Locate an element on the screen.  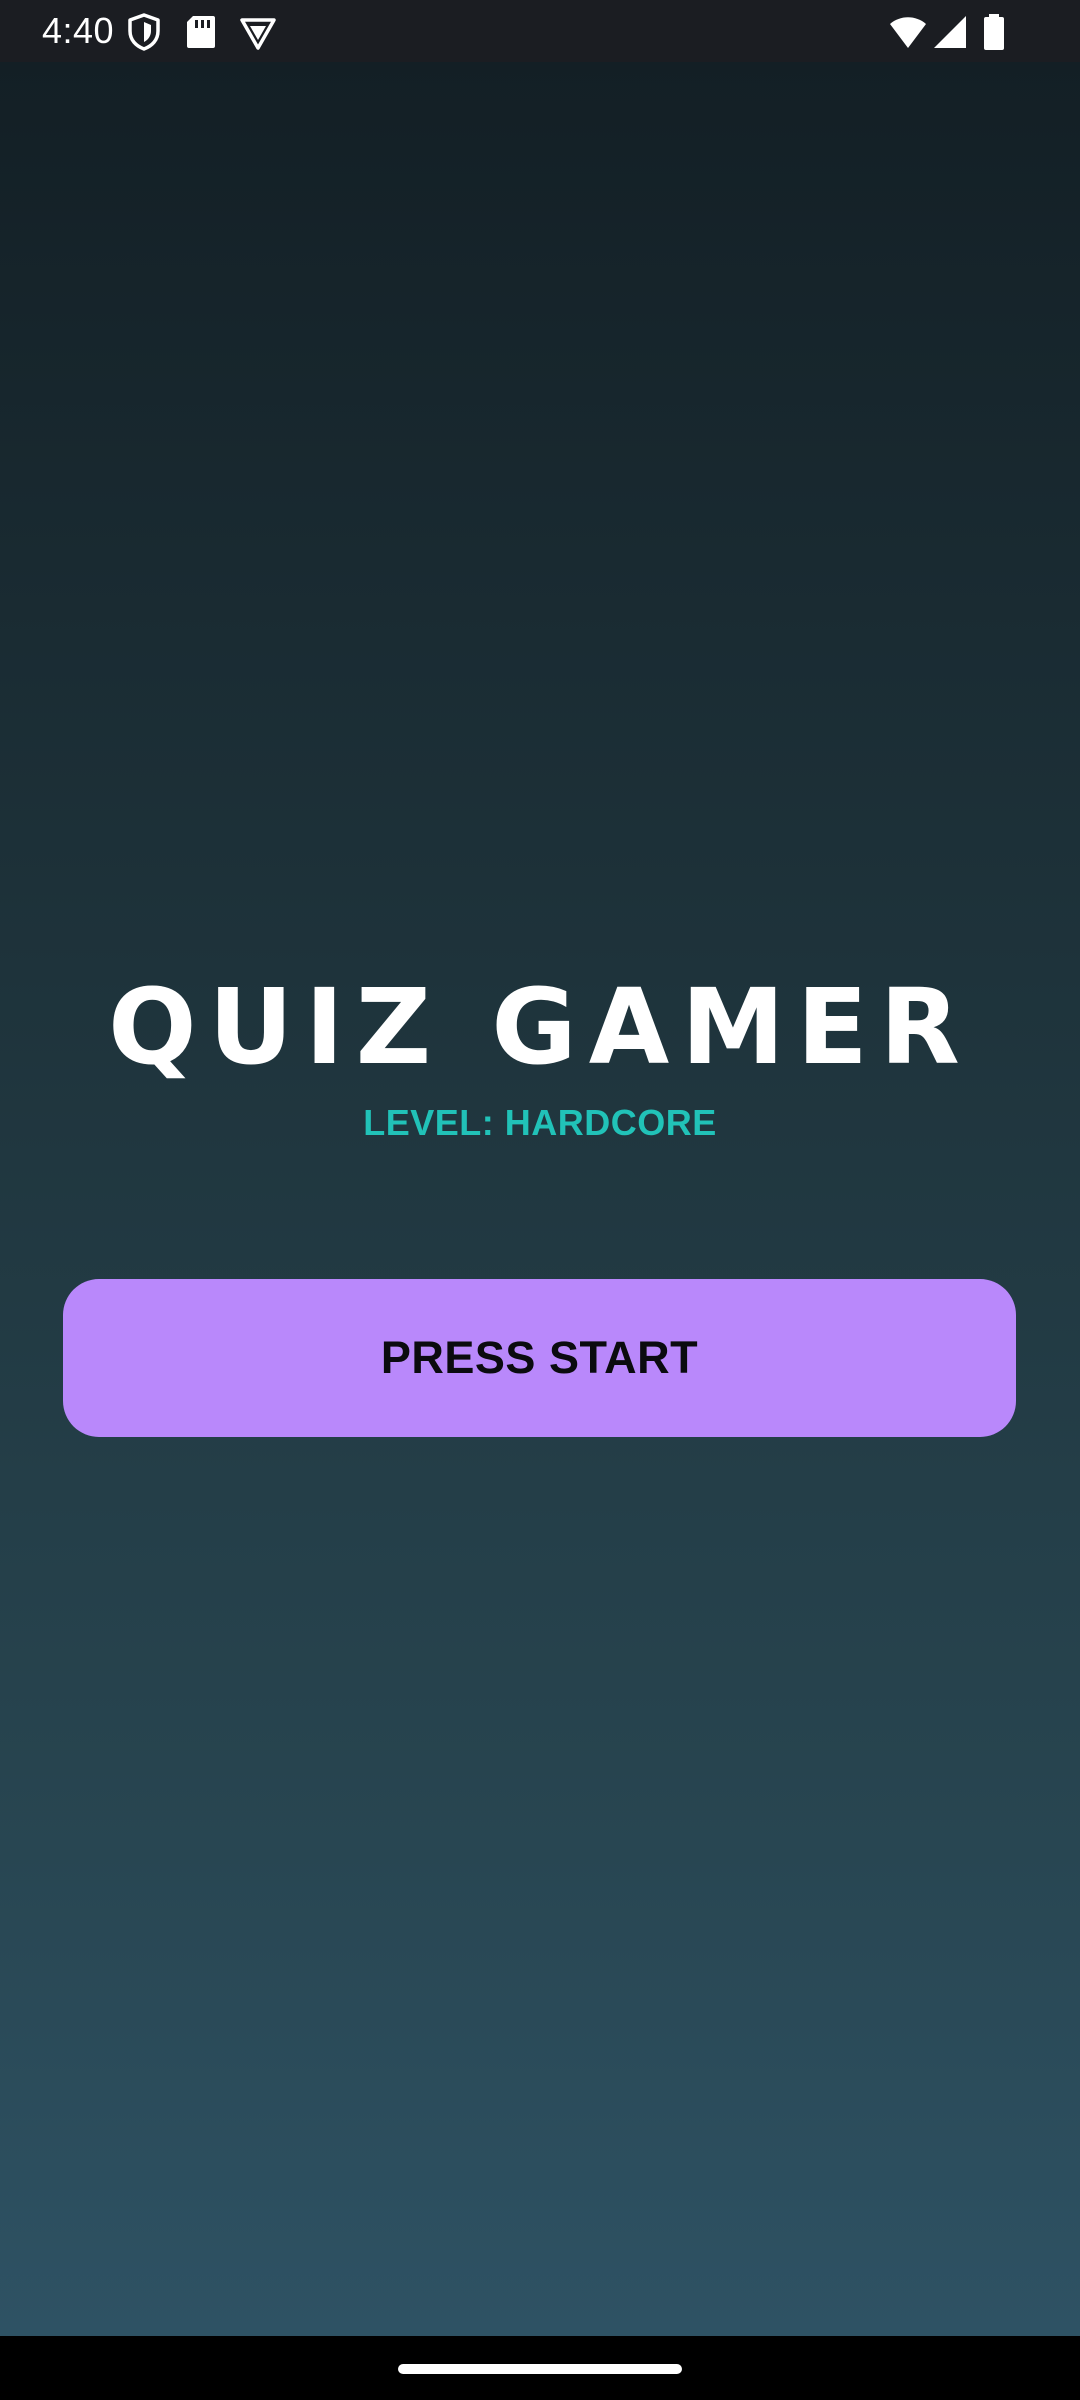
sd-card-icon is located at coordinates (201, 32).